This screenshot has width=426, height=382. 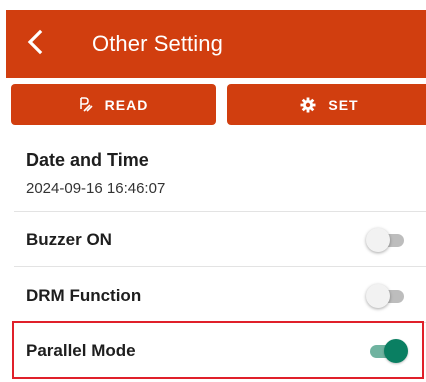 What do you see at coordinates (86, 104) in the screenshot?
I see `read-icon` at bounding box center [86, 104].